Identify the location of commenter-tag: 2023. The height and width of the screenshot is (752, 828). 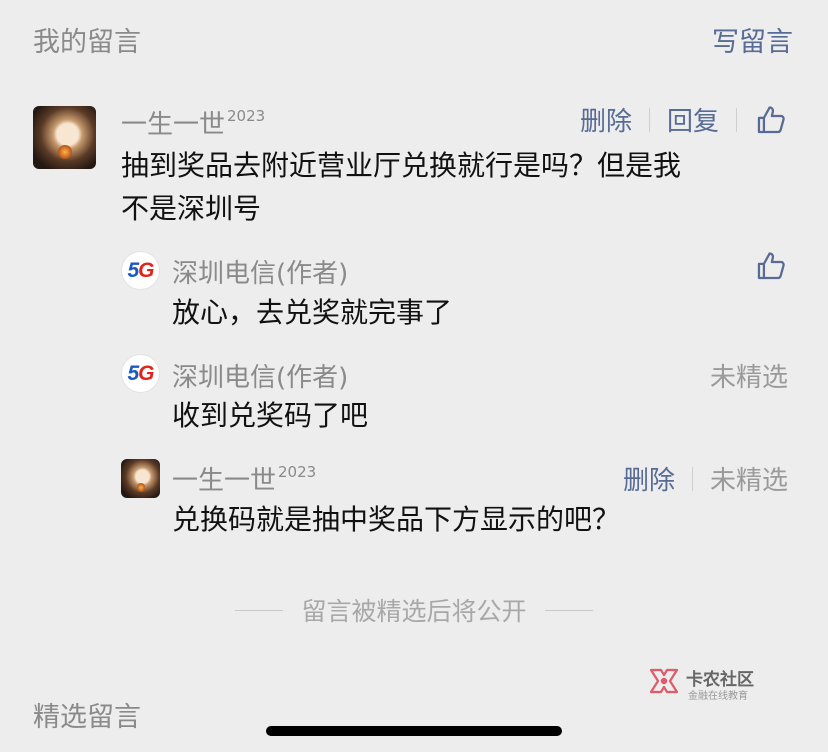
(246, 116).